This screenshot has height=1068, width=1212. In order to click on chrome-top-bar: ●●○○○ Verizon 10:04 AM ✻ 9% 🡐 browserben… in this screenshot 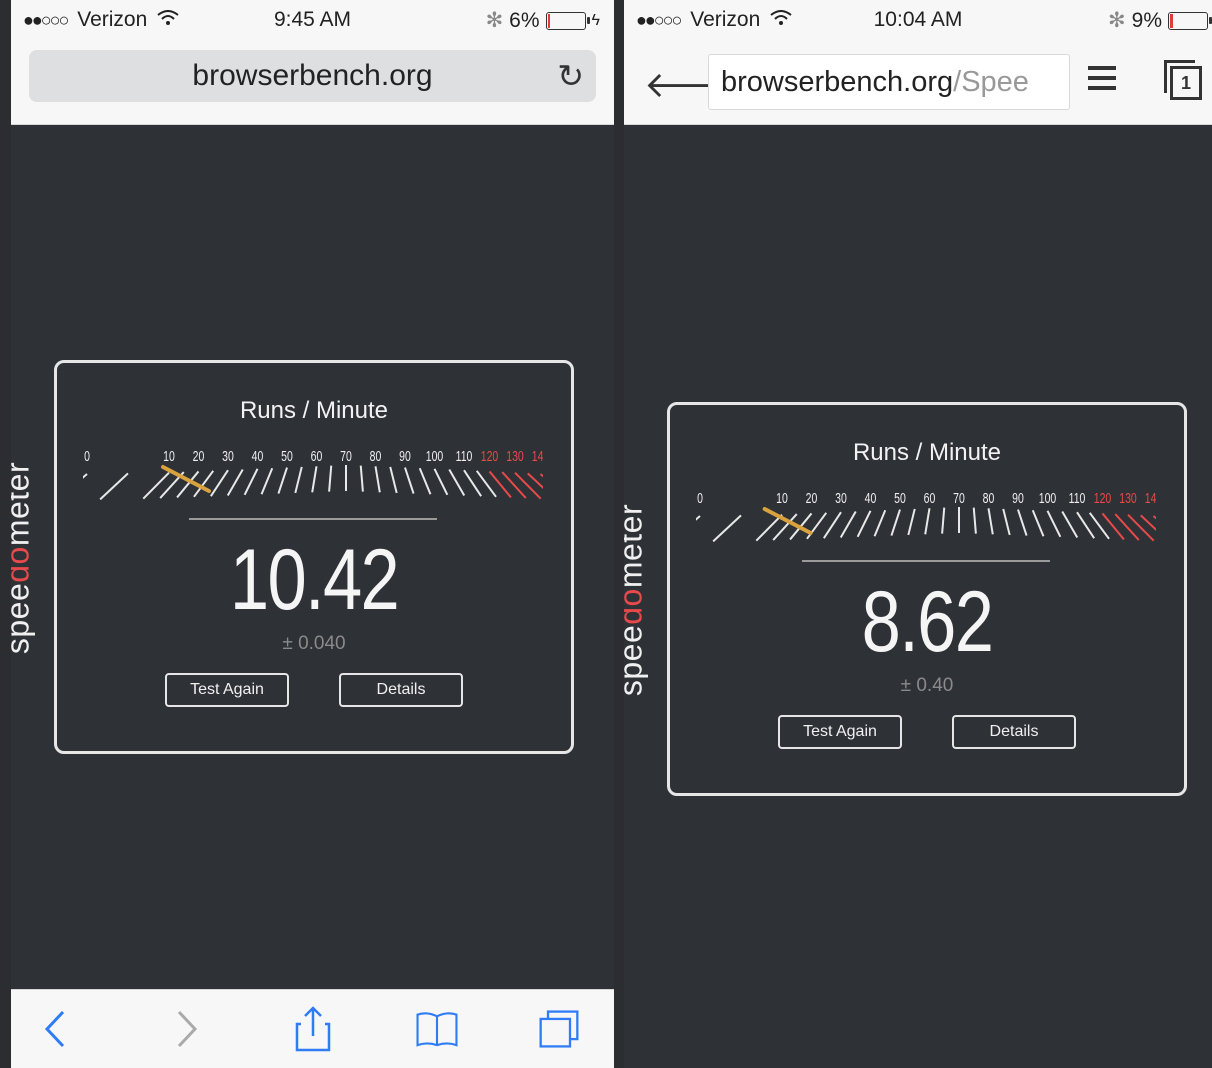, I will do `click(918, 62)`.